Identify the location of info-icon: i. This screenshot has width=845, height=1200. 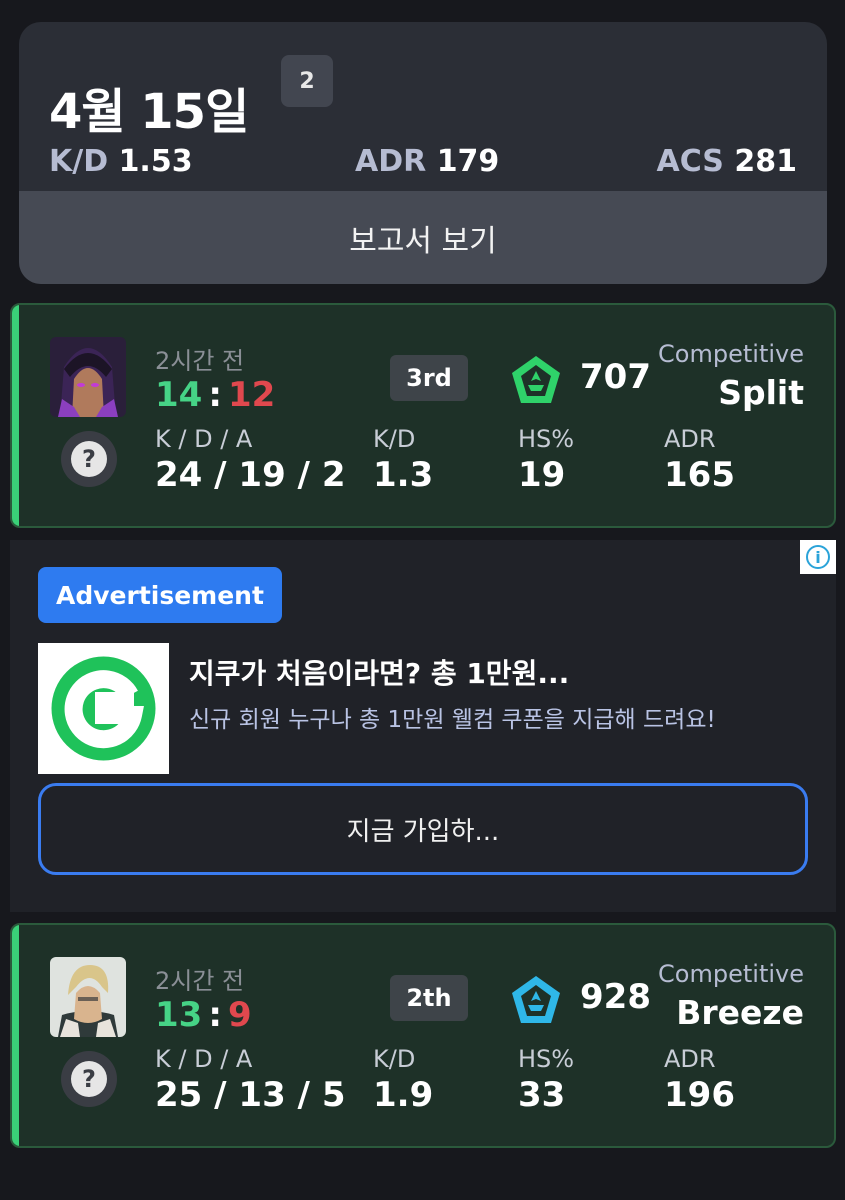
(818, 557).